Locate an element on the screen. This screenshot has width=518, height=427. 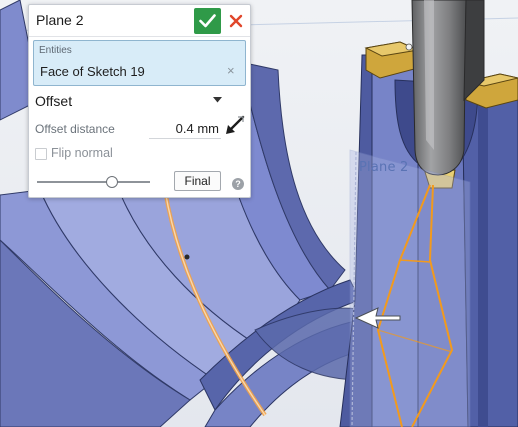
accept-button is located at coordinates (207, 21).